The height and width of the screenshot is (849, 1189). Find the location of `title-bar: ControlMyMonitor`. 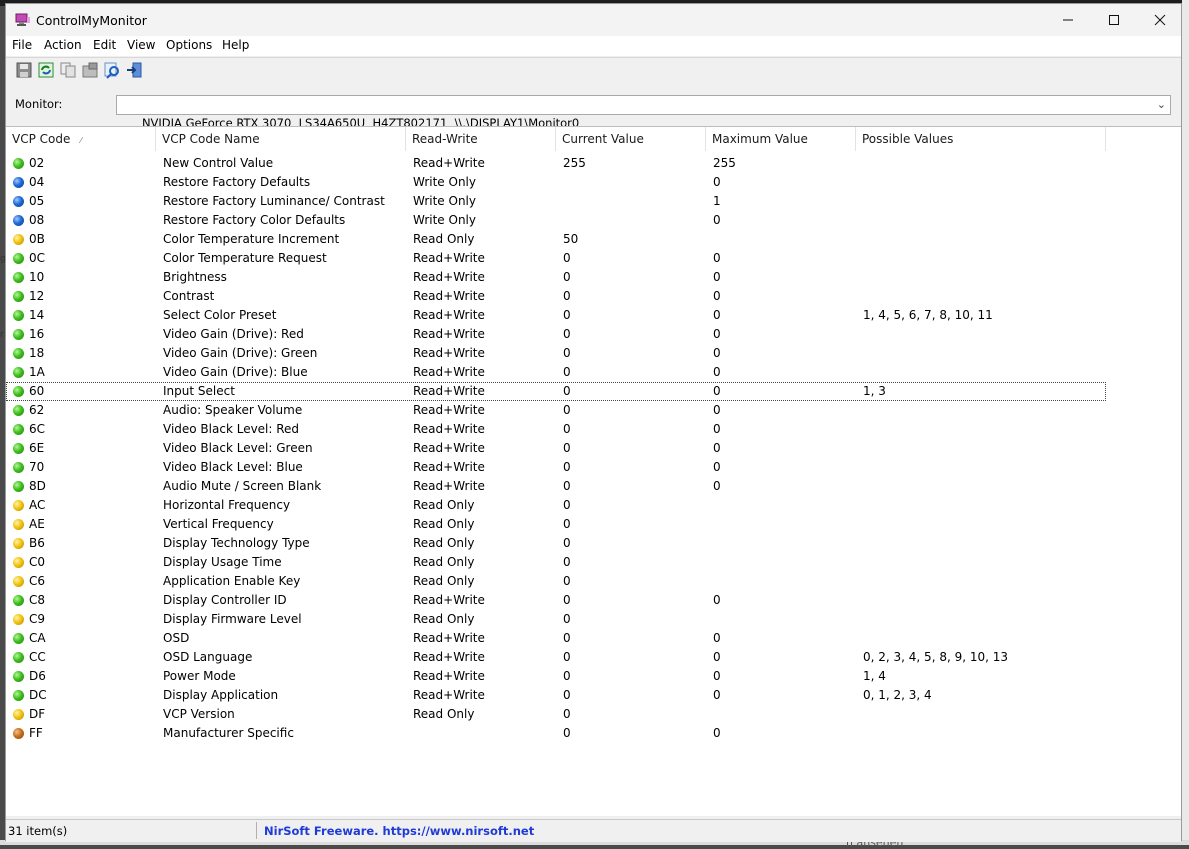

title-bar: ControlMyMonitor is located at coordinates (593, 20).